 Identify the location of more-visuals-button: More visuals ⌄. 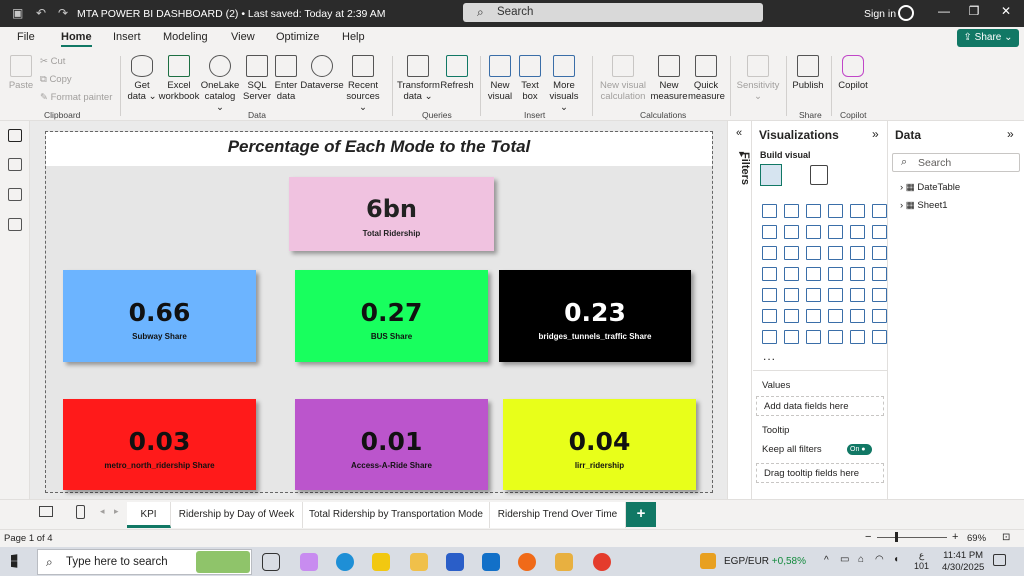
(564, 84).